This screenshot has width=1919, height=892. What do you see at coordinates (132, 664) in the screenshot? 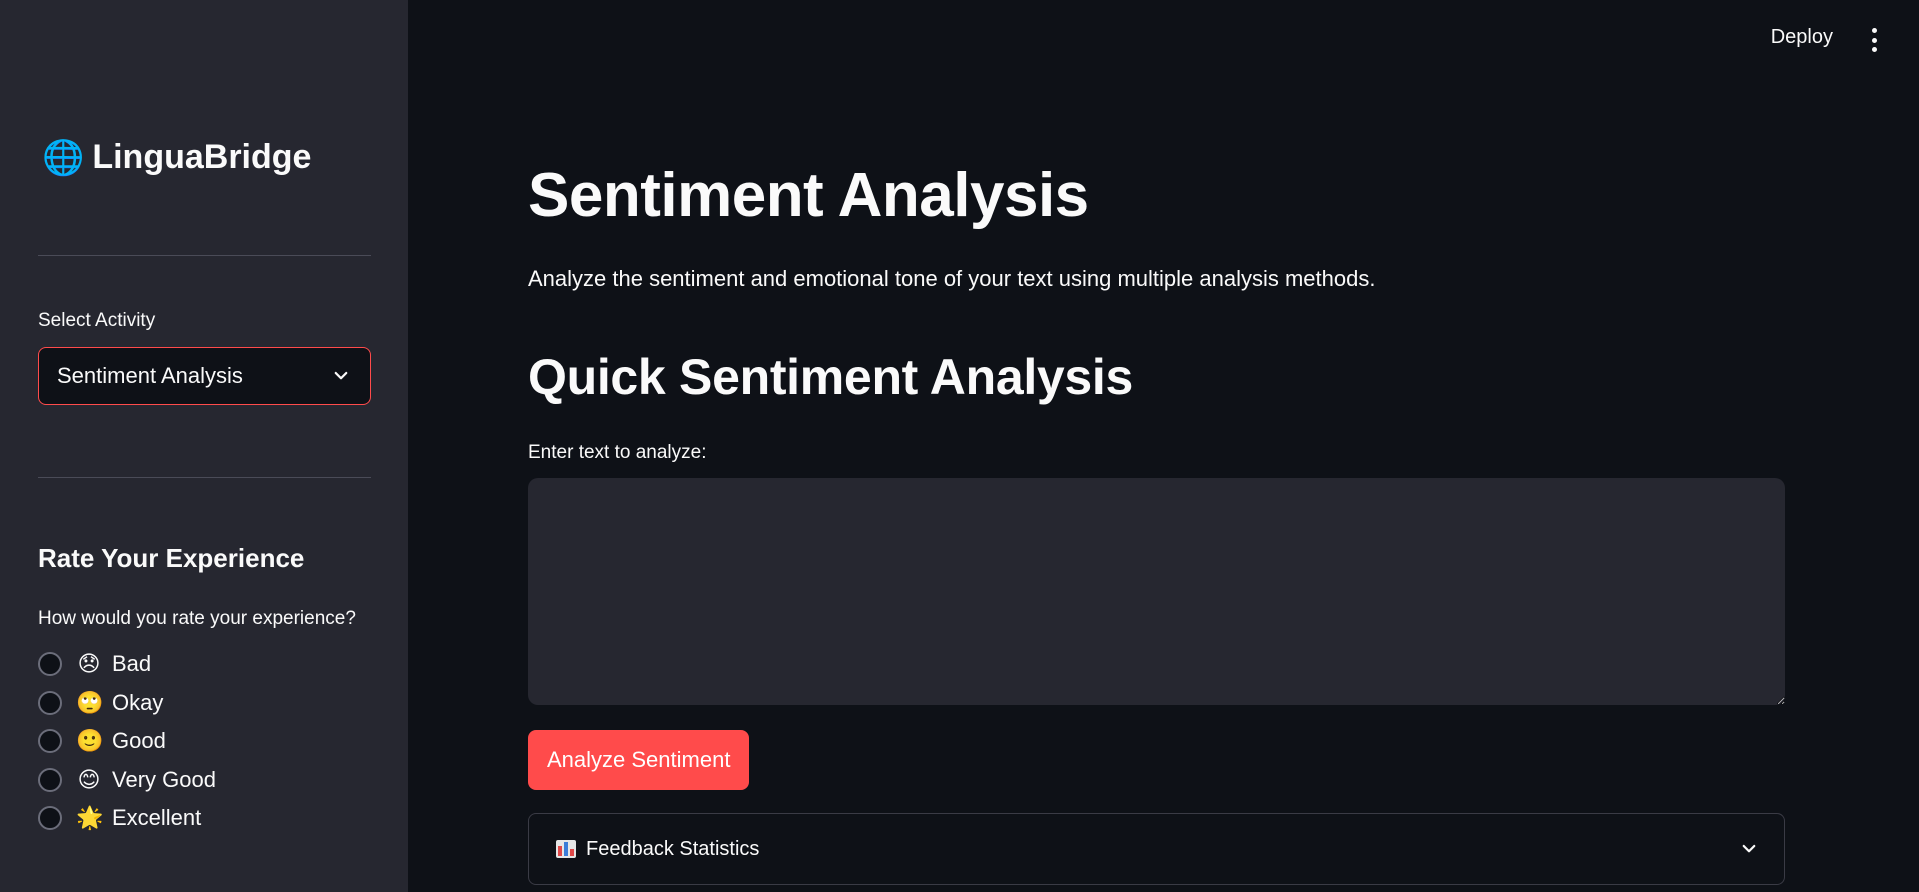
I see `rating-option-label: Bad` at bounding box center [132, 664].